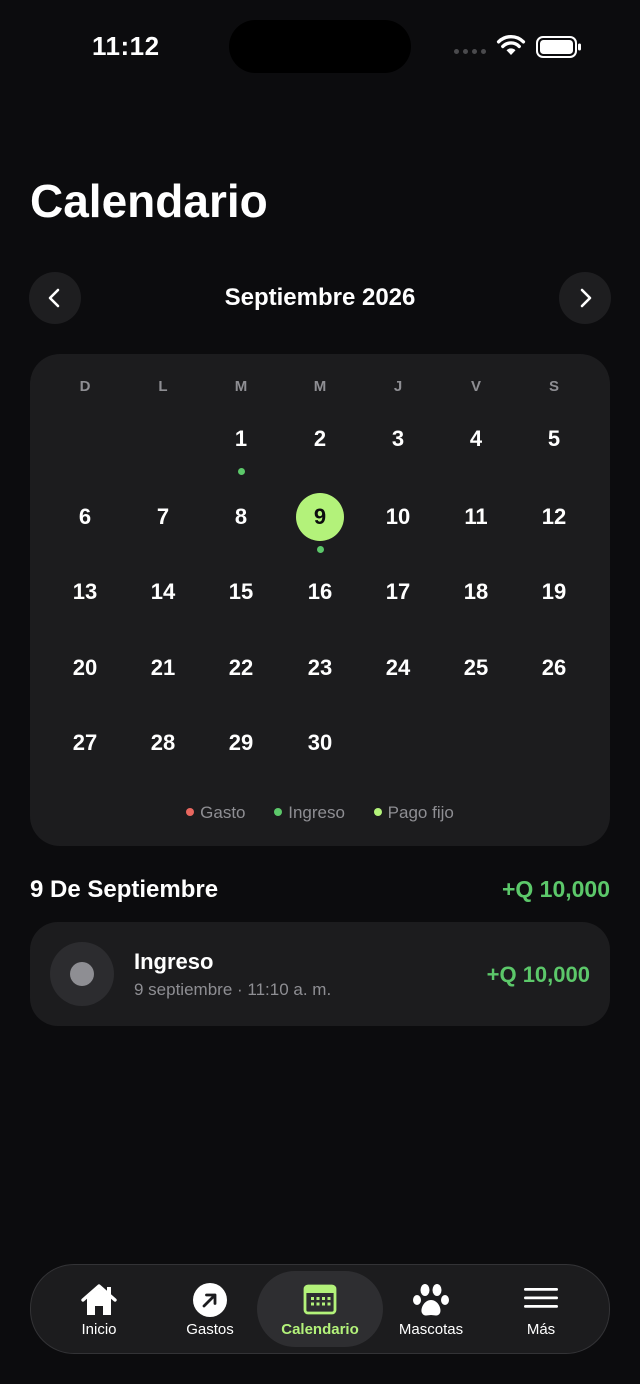 The height and width of the screenshot is (1384, 640). Describe the element at coordinates (241, 592) in the screenshot. I see `calendar-day: 15` at that location.